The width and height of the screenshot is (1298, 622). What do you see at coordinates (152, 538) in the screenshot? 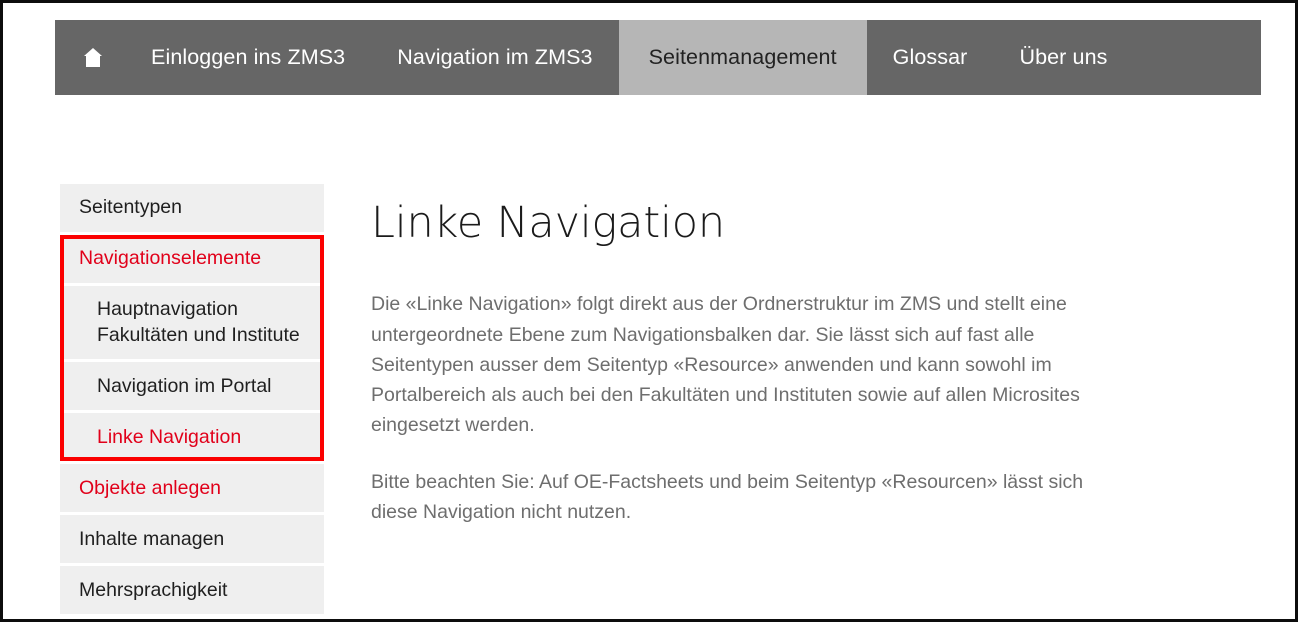
I see `sidebar-item-label: Inhalte managen` at bounding box center [152, 538].